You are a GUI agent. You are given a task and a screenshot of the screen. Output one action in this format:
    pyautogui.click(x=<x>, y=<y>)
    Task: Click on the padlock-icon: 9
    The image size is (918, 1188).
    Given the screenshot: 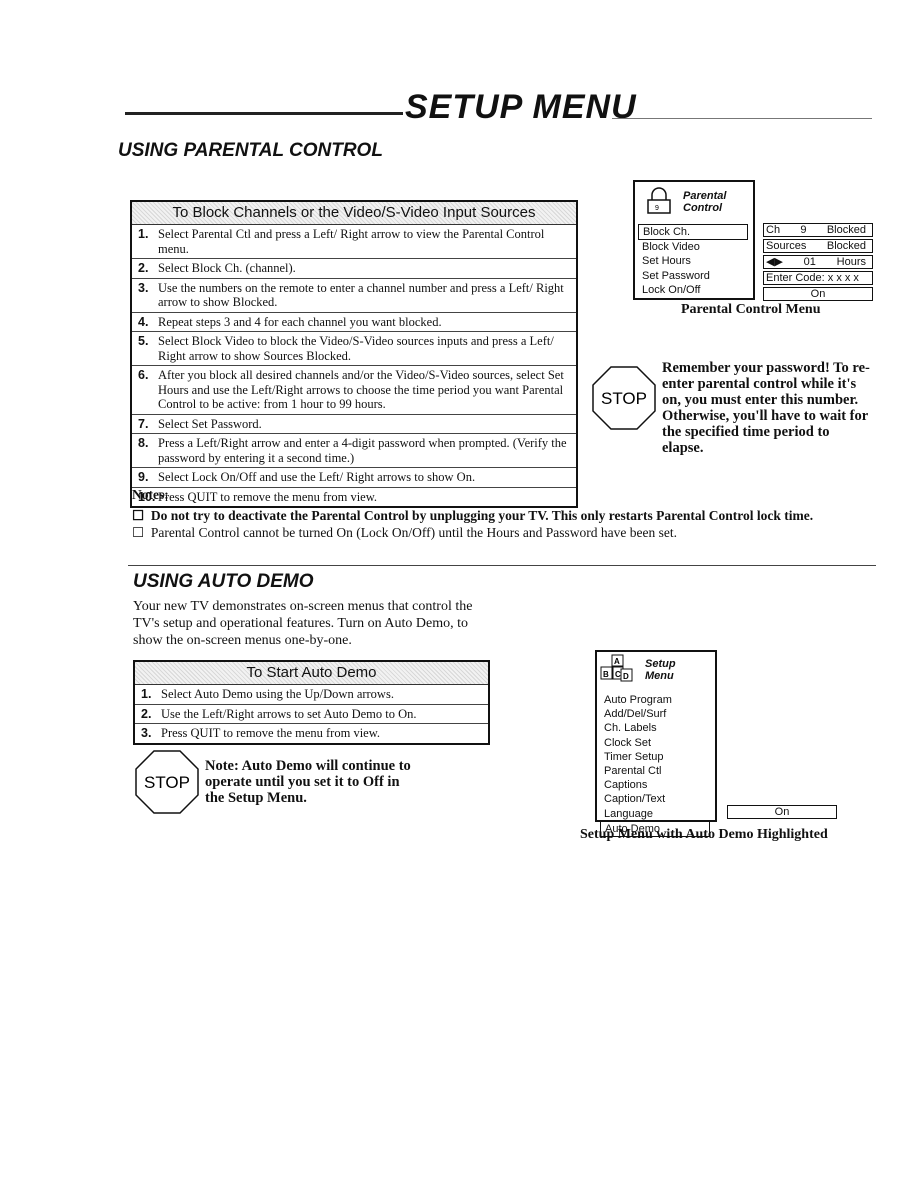 What is the action you would take?
    pyautogui.click(x=659, y=200)
    